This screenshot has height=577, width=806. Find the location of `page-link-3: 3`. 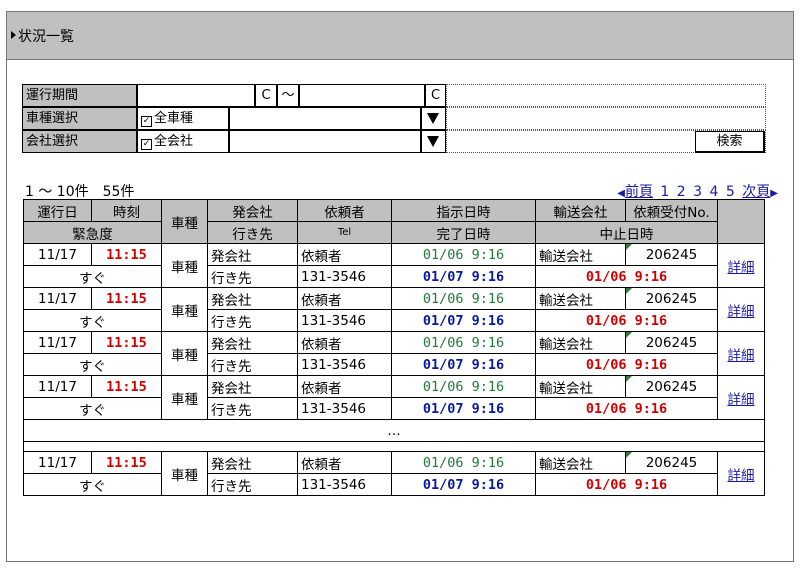

page-link-3: 3 is located at coordinates (697, 192).